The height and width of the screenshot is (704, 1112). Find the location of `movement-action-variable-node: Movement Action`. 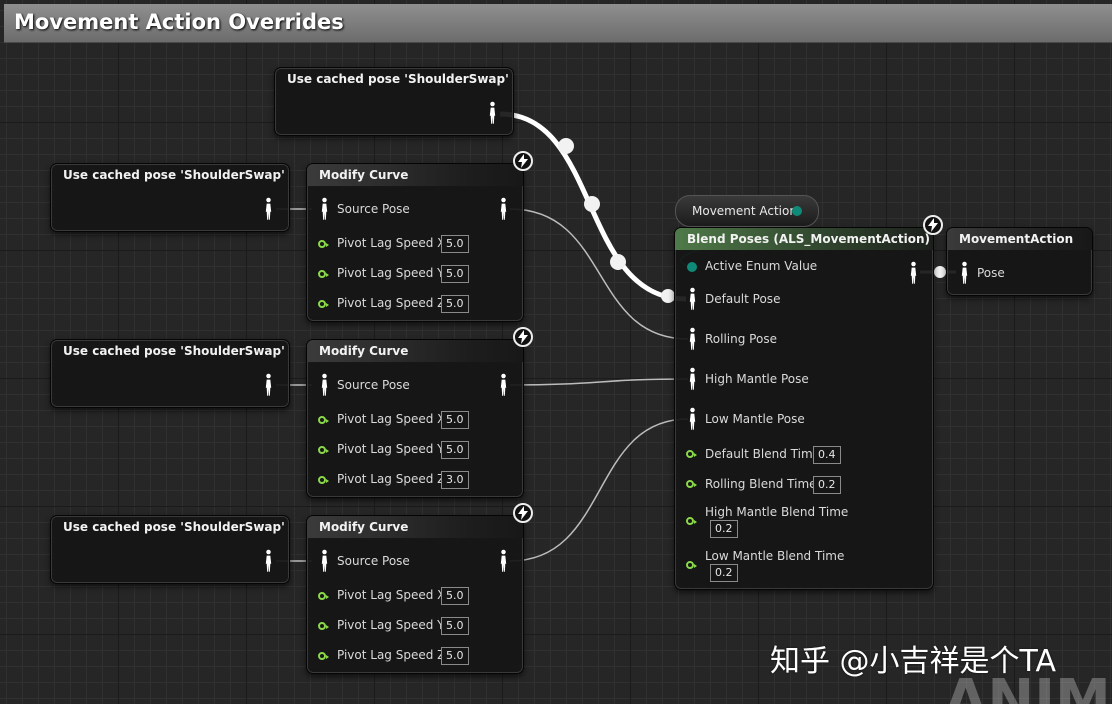

movement-action-variable-node: Movement Action is located at coordinates (747, 211).